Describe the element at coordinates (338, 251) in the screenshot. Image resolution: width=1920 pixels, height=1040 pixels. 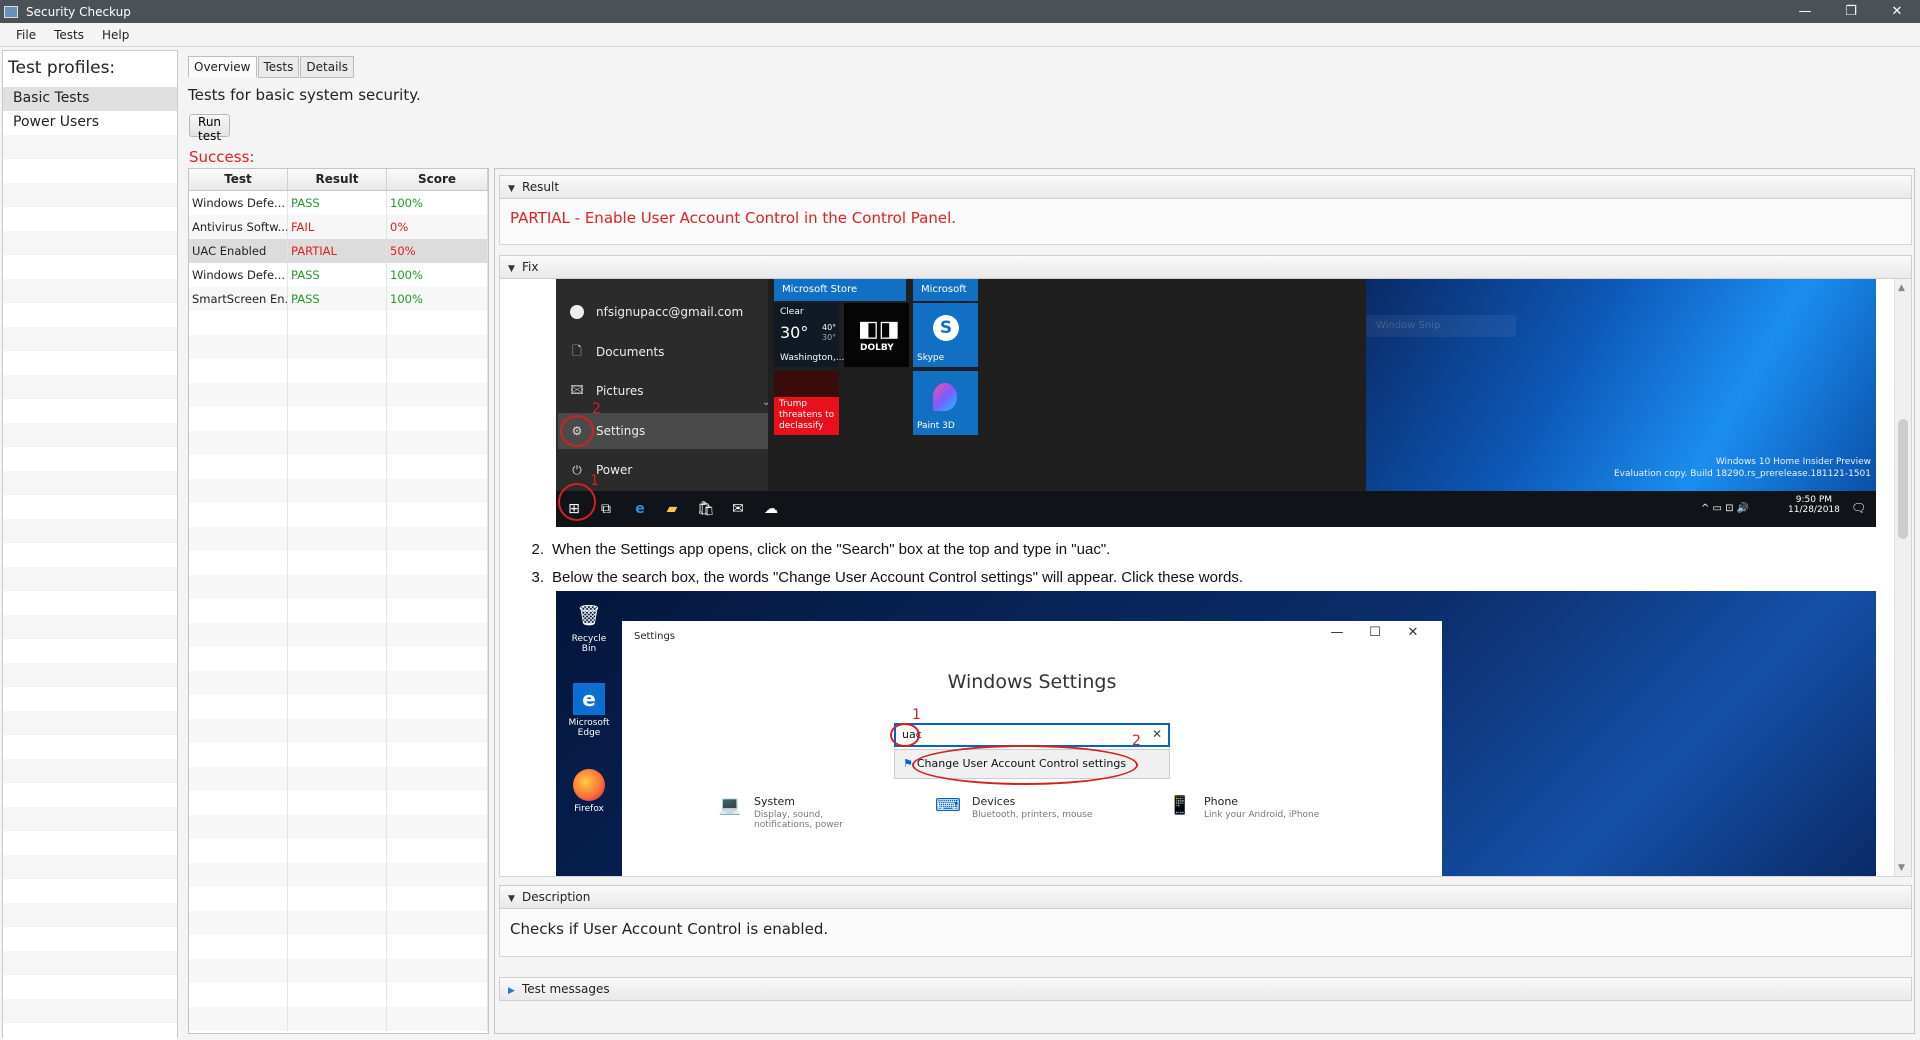
I see `table-row: UAC Enabled PARTIAL 50%` at that location.